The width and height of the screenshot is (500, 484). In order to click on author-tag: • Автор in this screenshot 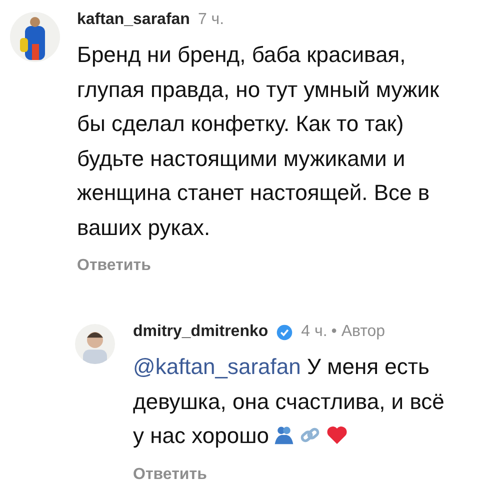, I will do `click(358, 332)`.